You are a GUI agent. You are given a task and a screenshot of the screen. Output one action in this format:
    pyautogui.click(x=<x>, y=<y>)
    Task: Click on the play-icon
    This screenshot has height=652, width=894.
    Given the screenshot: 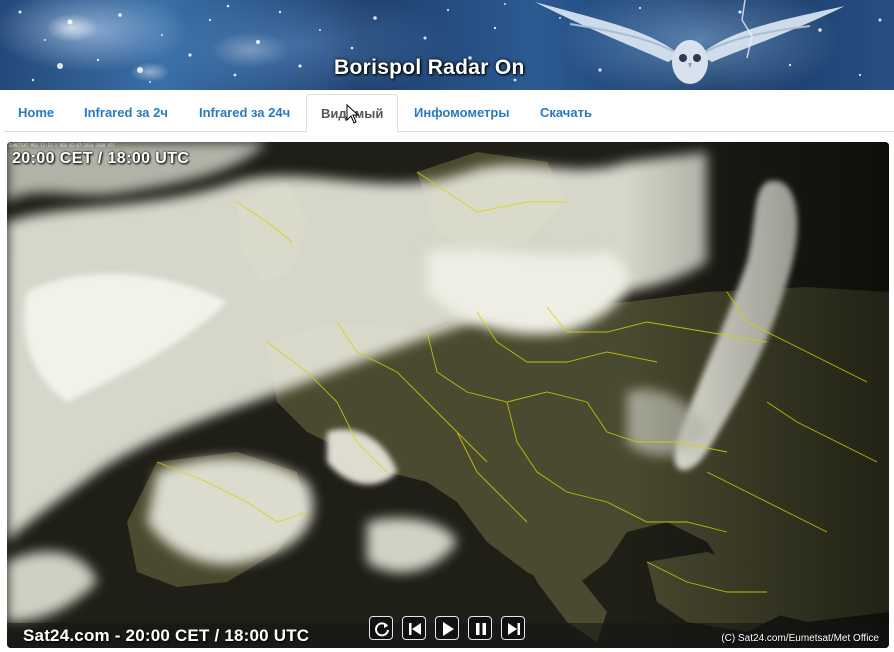 What is the action you would take?
    pyautogui.click(x=448, y=629)
    